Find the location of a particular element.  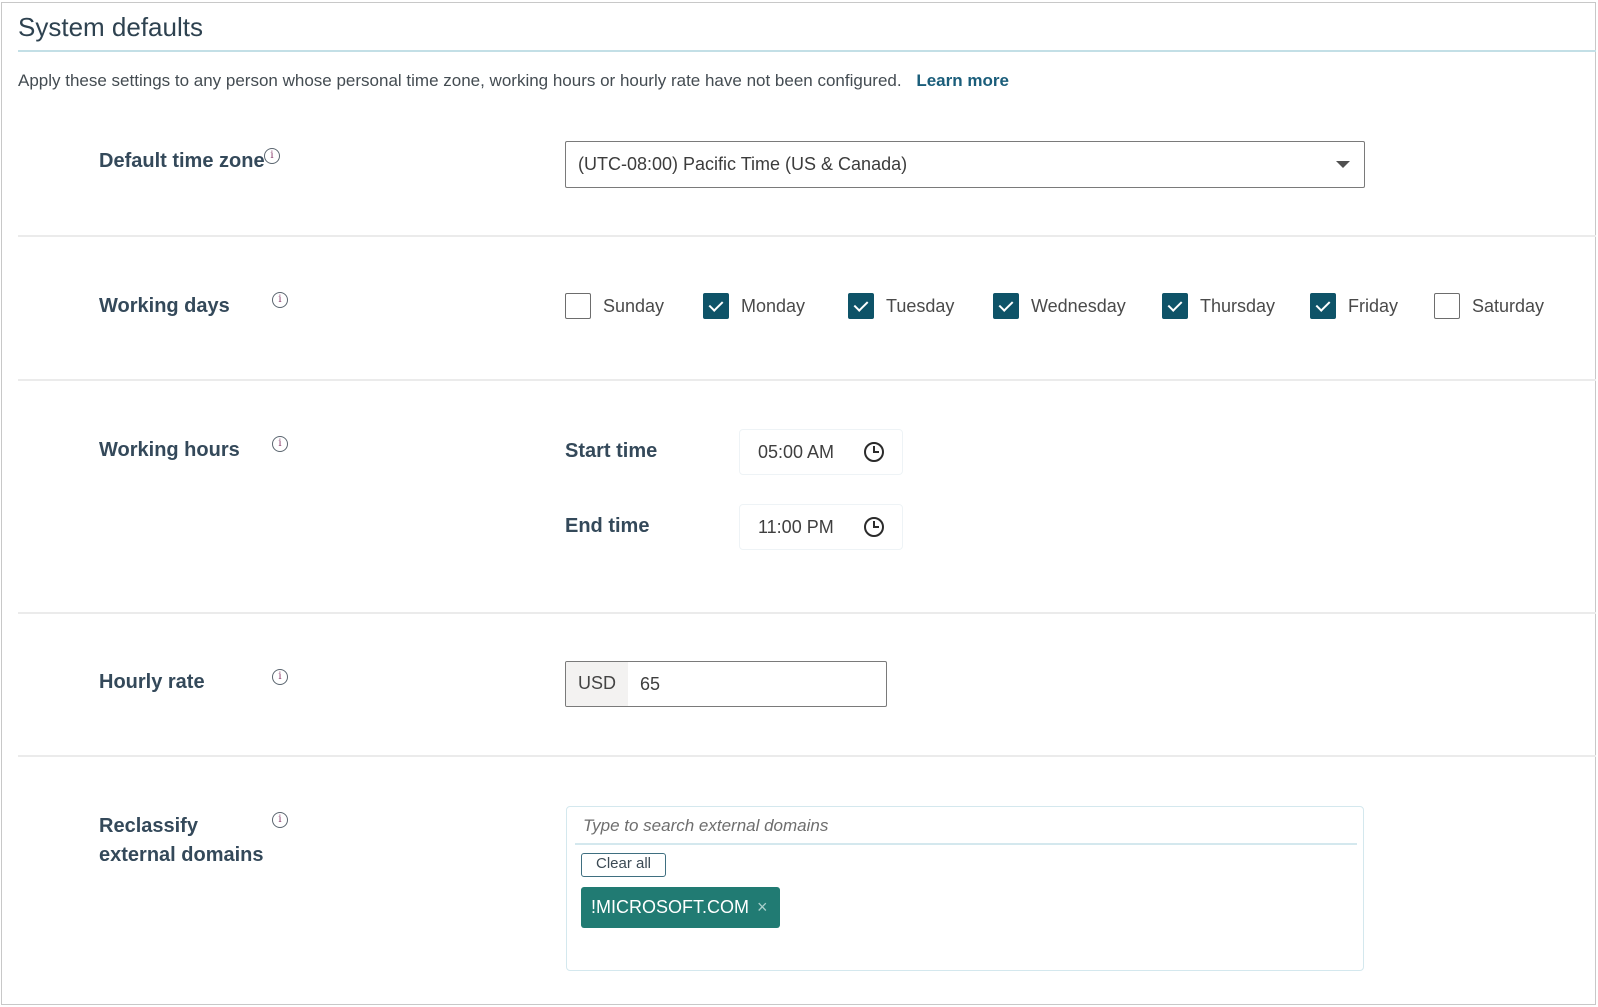

day-checkbox-saturday: Saturday is located at coordinates (1489, 306).